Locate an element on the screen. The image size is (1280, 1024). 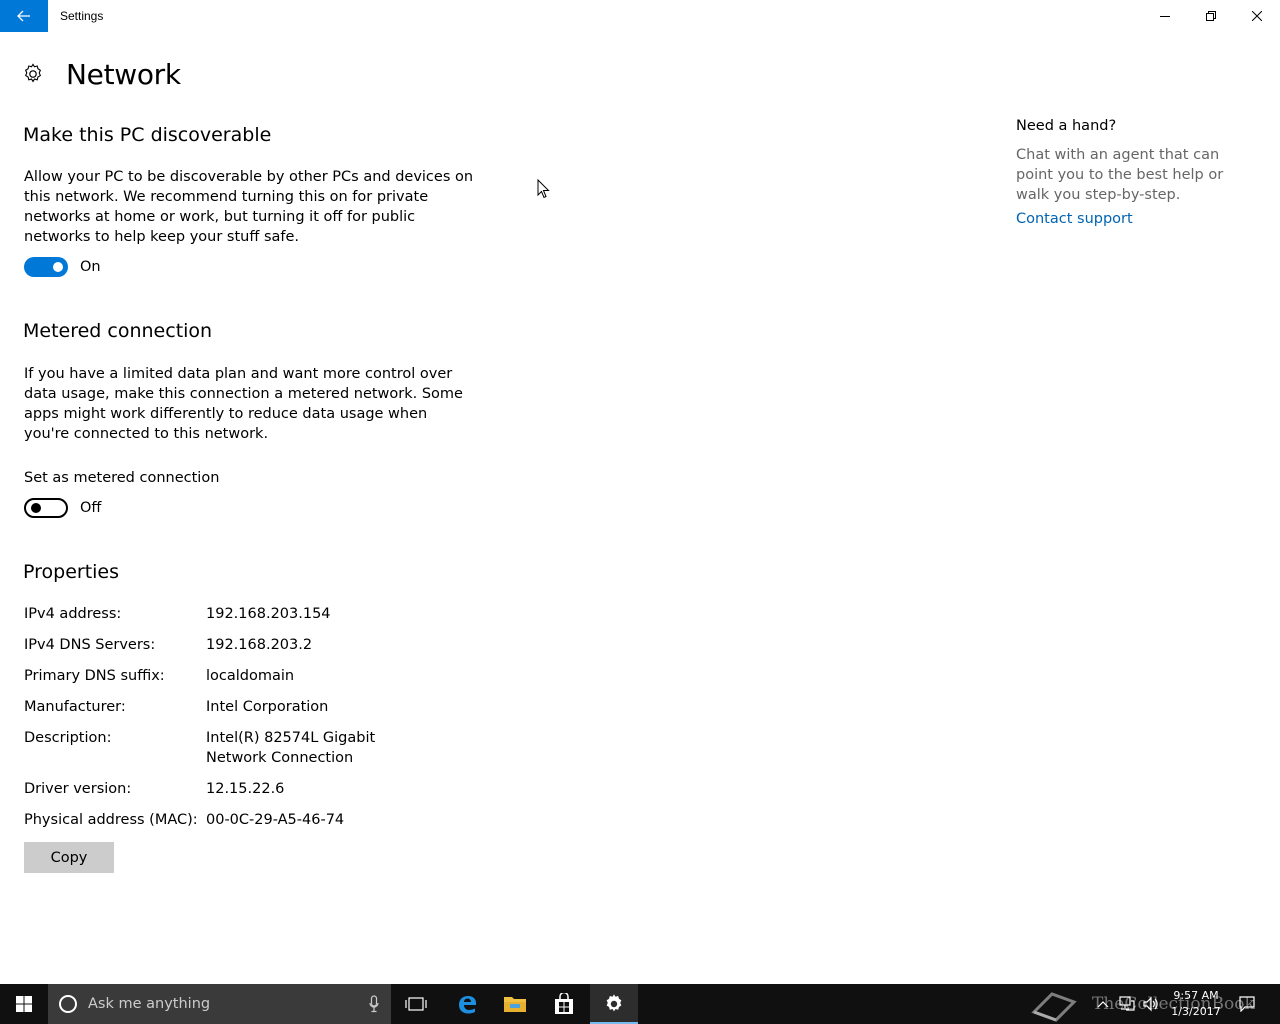
clock-date: 1/3/2017 is located at coordinates (1196, 1011).